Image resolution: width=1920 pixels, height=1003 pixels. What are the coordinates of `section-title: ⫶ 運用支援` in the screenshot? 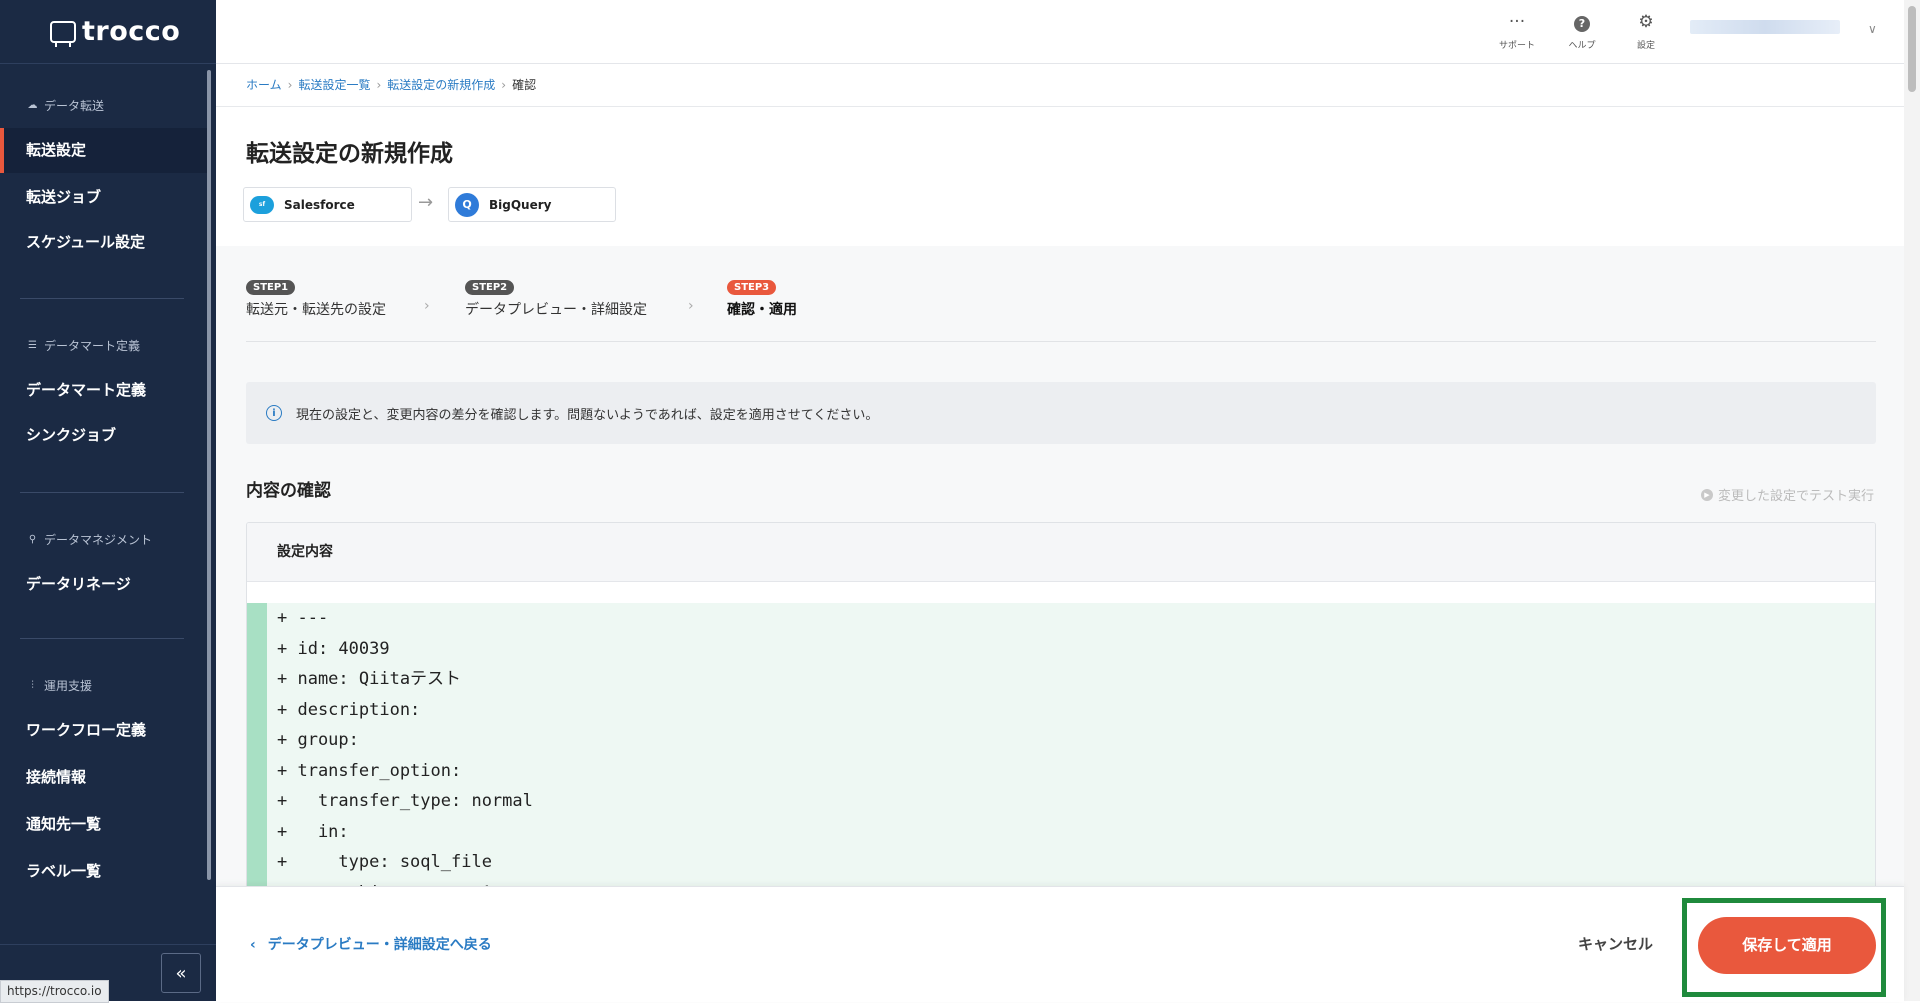 It's located at (108, 686).